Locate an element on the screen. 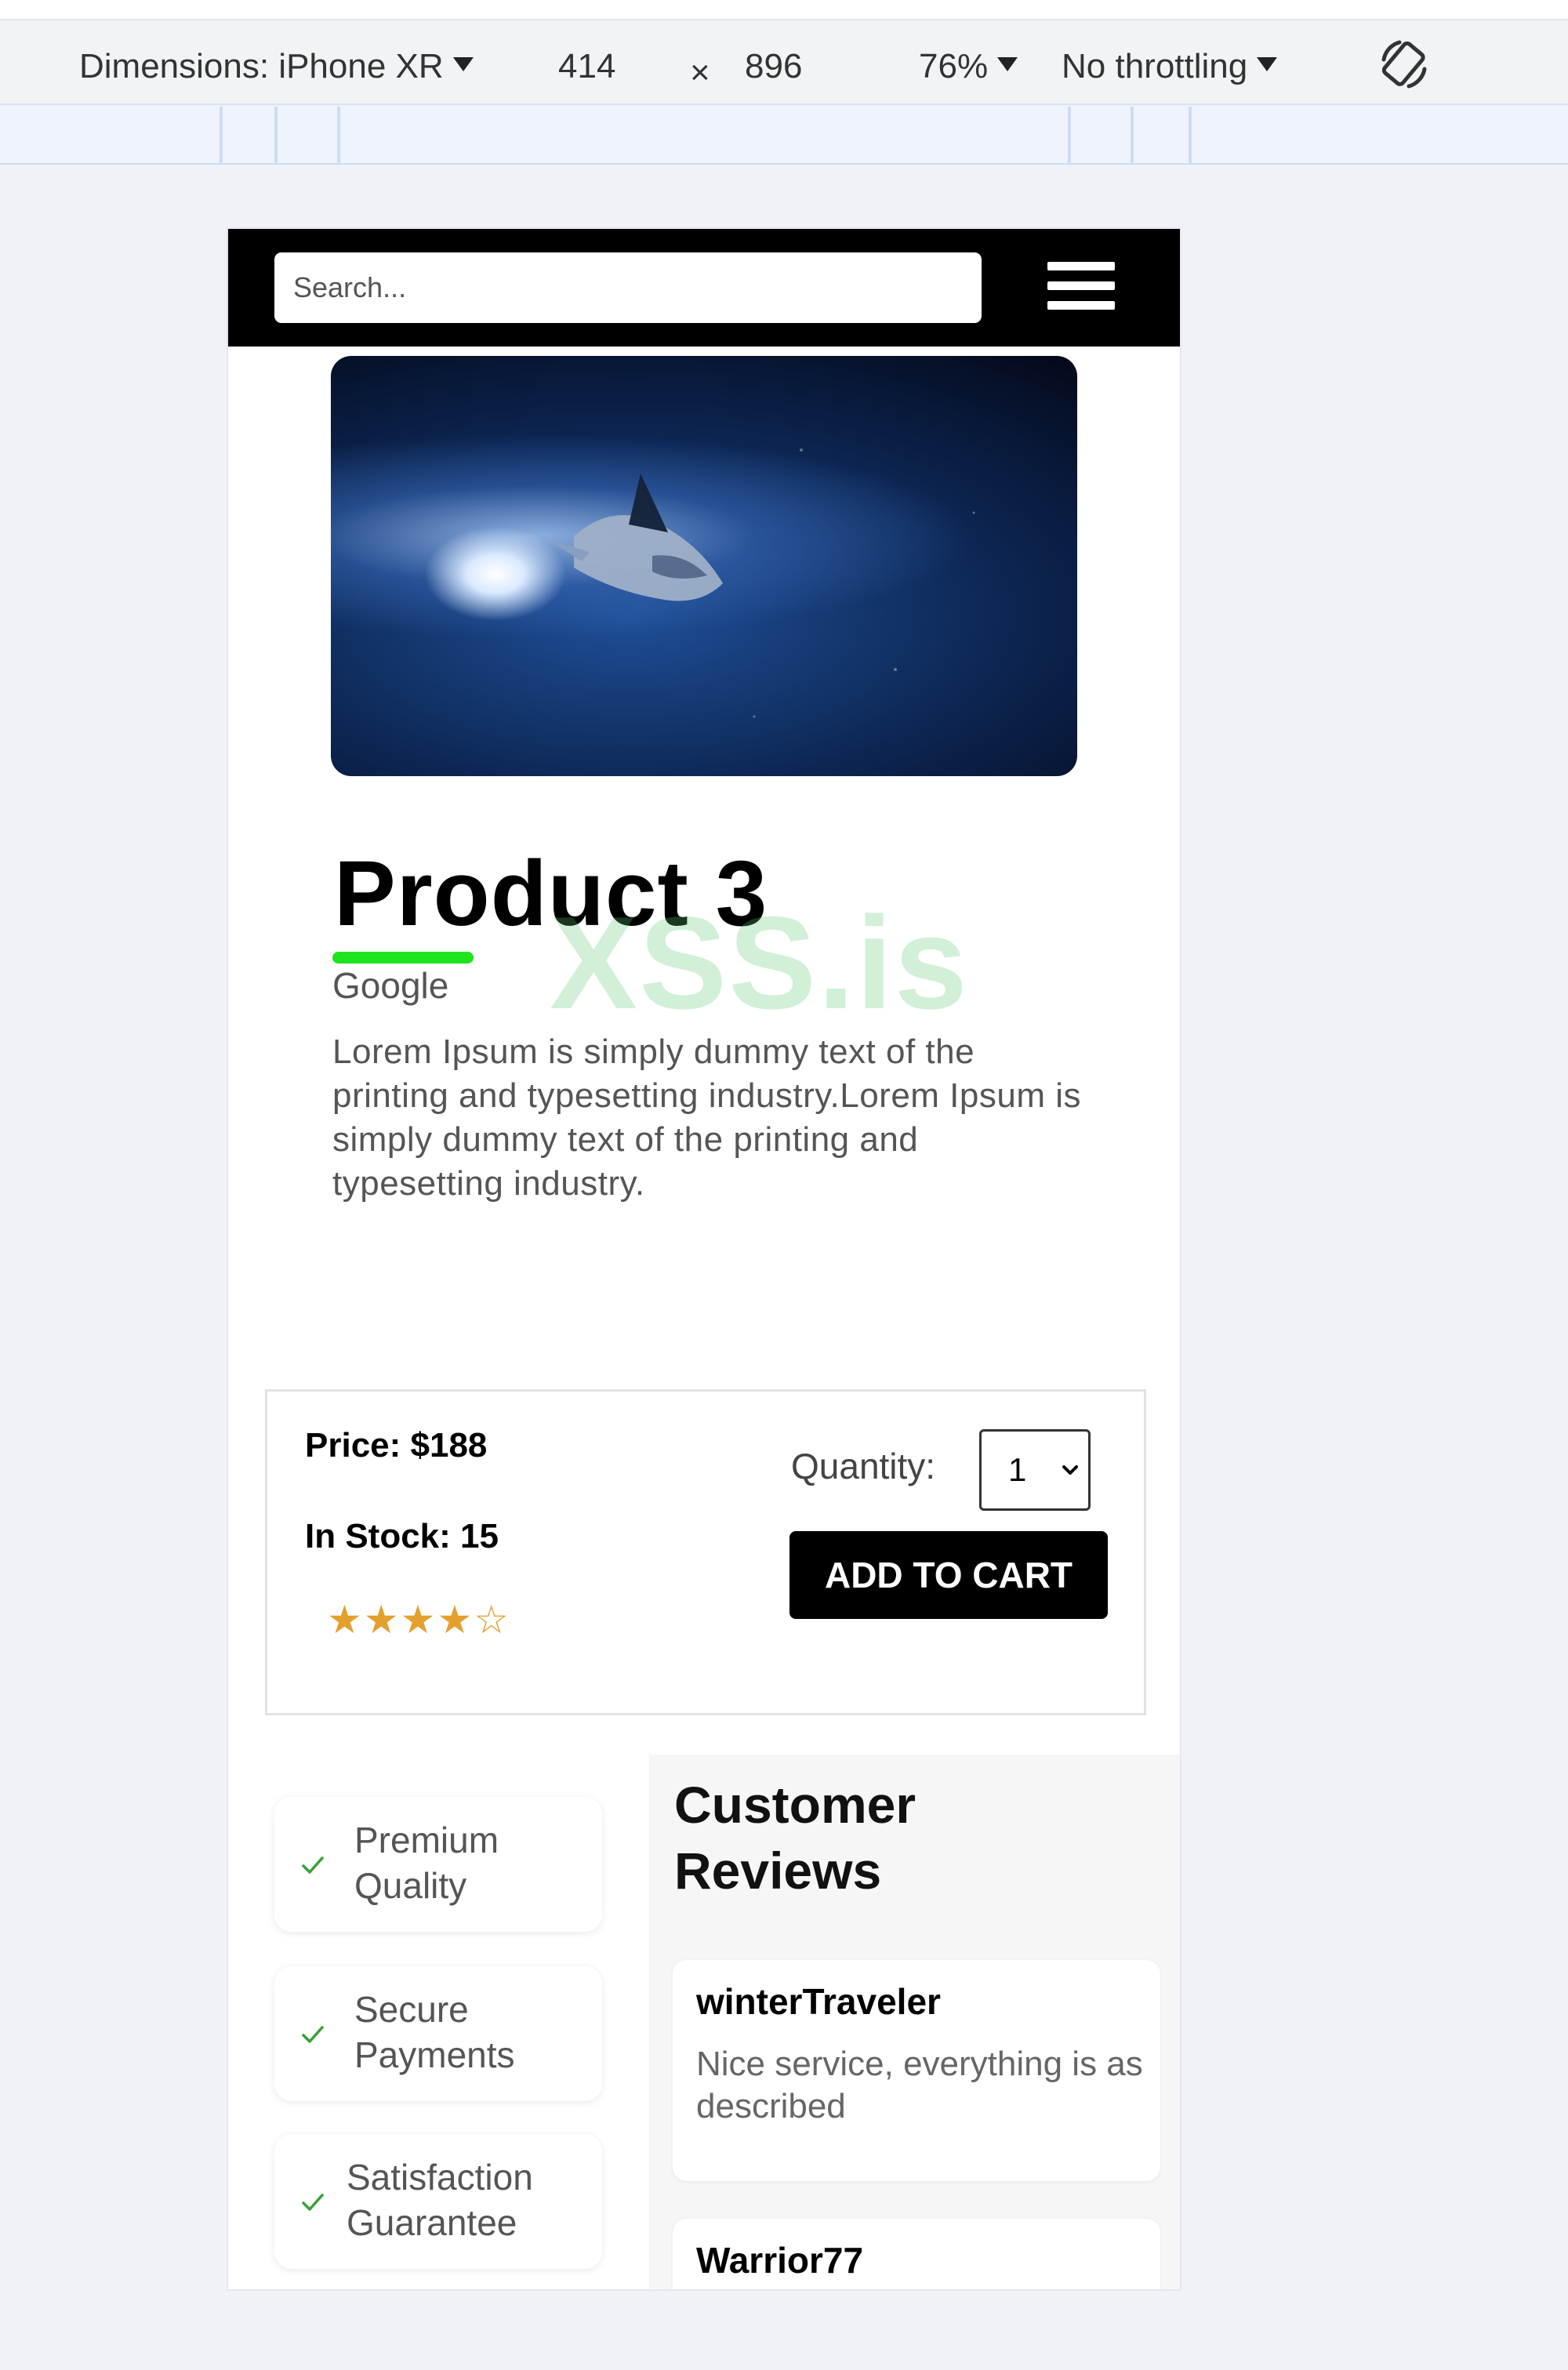  review-author: winterTraveler is located at coordinates (819, 2002).